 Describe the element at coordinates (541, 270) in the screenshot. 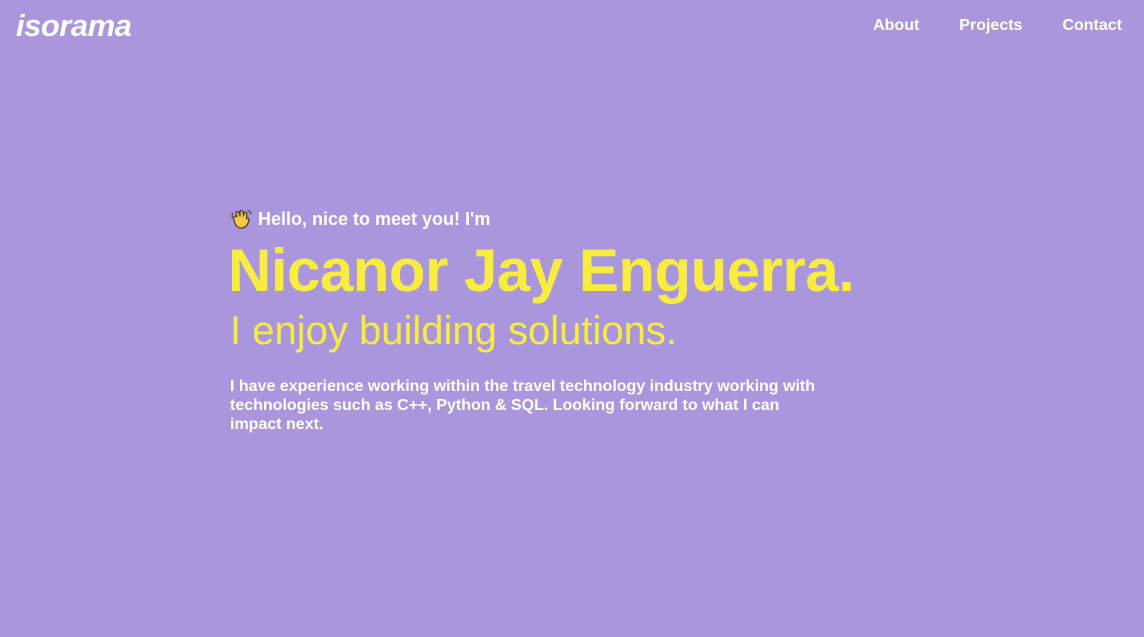

I see `hero-name: Nicanor Jay Enguerra.` at that location.